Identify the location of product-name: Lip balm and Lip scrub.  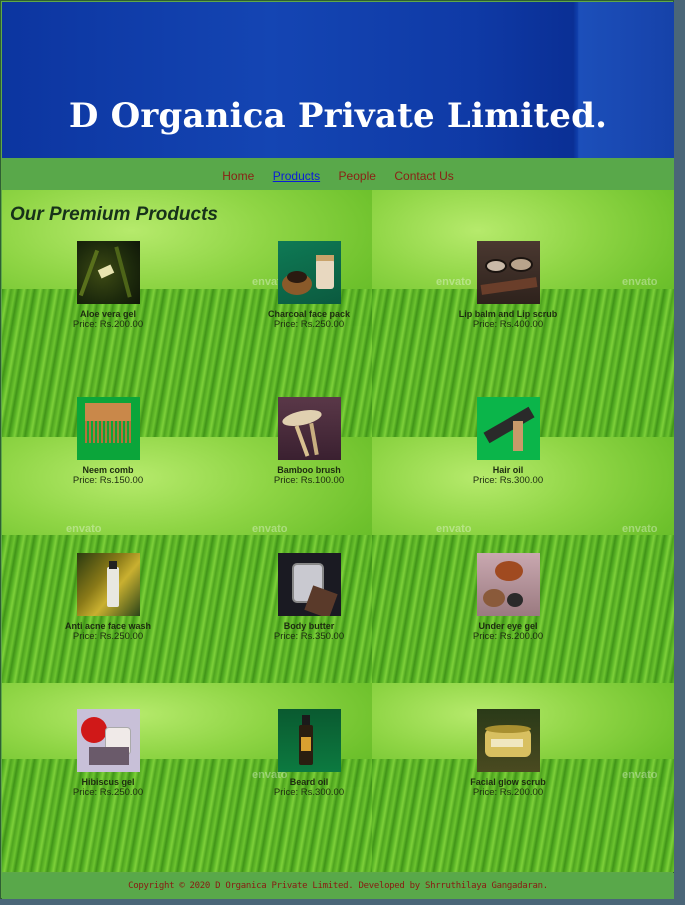
(508, 314).